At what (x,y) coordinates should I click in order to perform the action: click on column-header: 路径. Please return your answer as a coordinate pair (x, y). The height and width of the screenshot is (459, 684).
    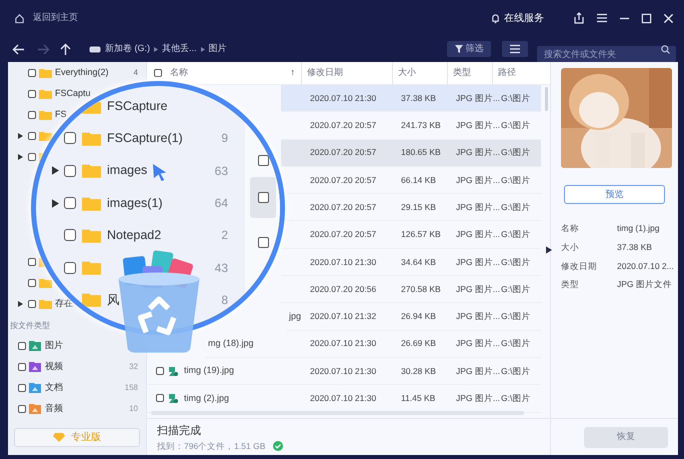
    Looking at the image, I should click on (507, 73).